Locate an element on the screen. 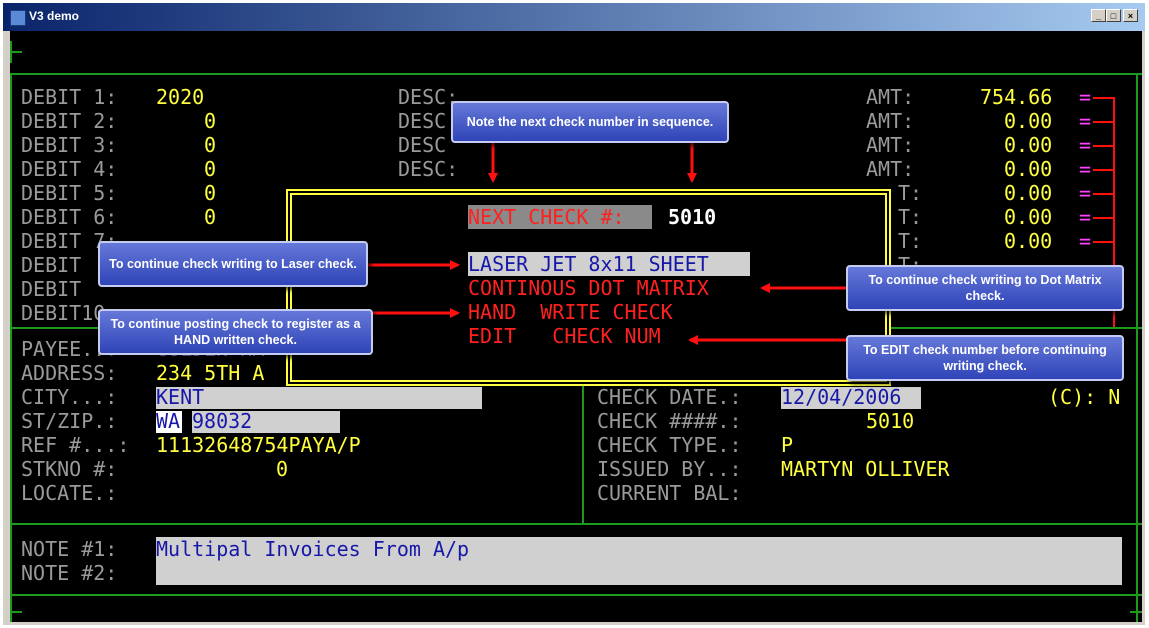 The height and width of the screenshot is (628, 1149). close-button: × is located at coordinates (1130, 15).